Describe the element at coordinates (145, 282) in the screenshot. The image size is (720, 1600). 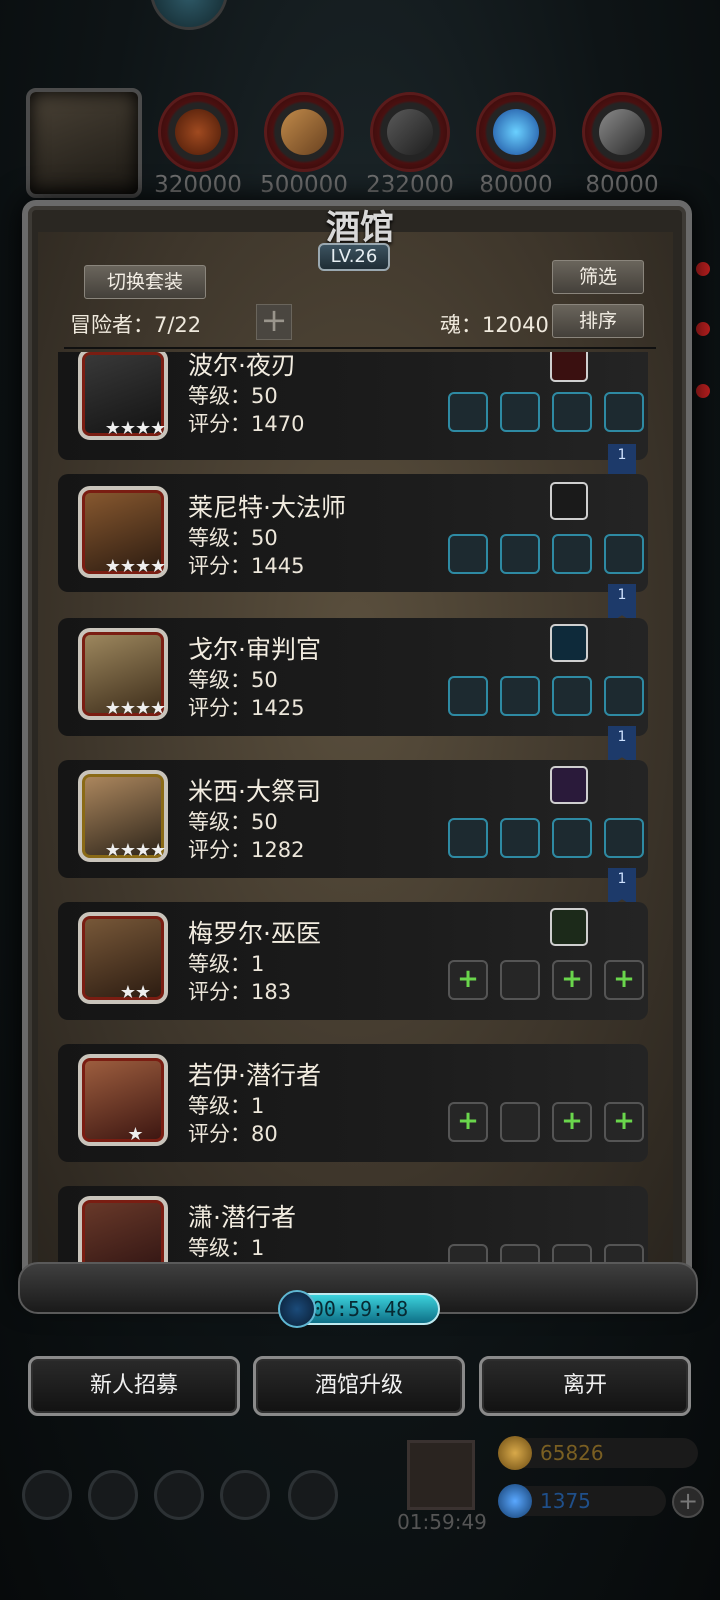
I see `switch-outfit-button: 切换套装` at that location.